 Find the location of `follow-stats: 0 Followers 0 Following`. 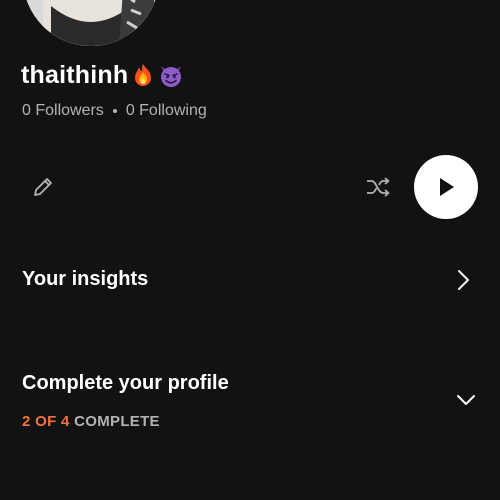

follow-stats: 0 Followers 0 Following is located at coordinates (114, 111).